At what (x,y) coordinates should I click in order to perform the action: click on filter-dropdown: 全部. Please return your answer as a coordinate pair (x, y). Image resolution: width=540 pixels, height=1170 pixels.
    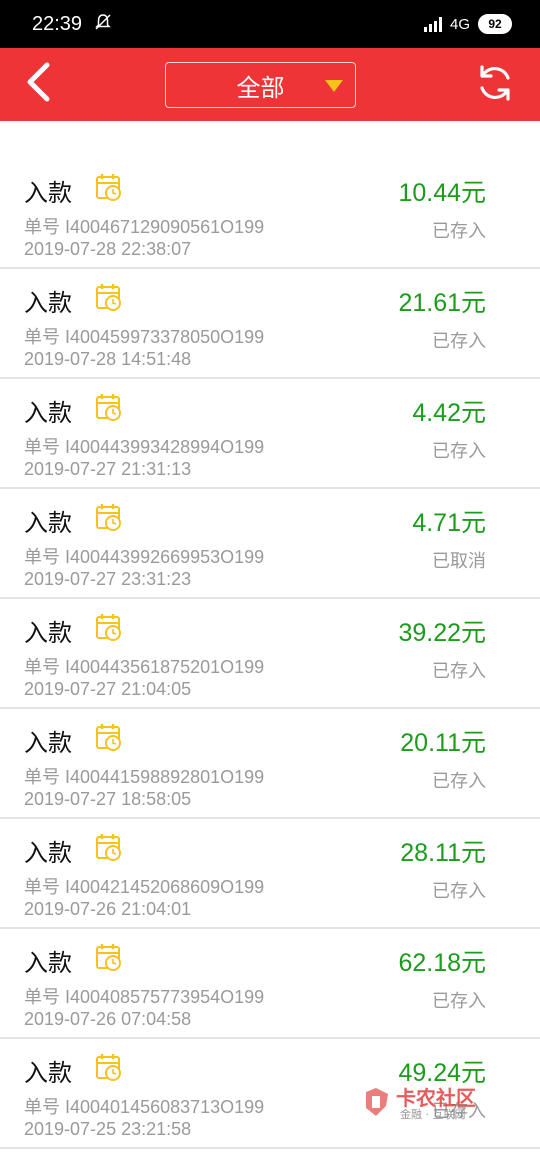
    Looking at the image, I should click on (260, 85).